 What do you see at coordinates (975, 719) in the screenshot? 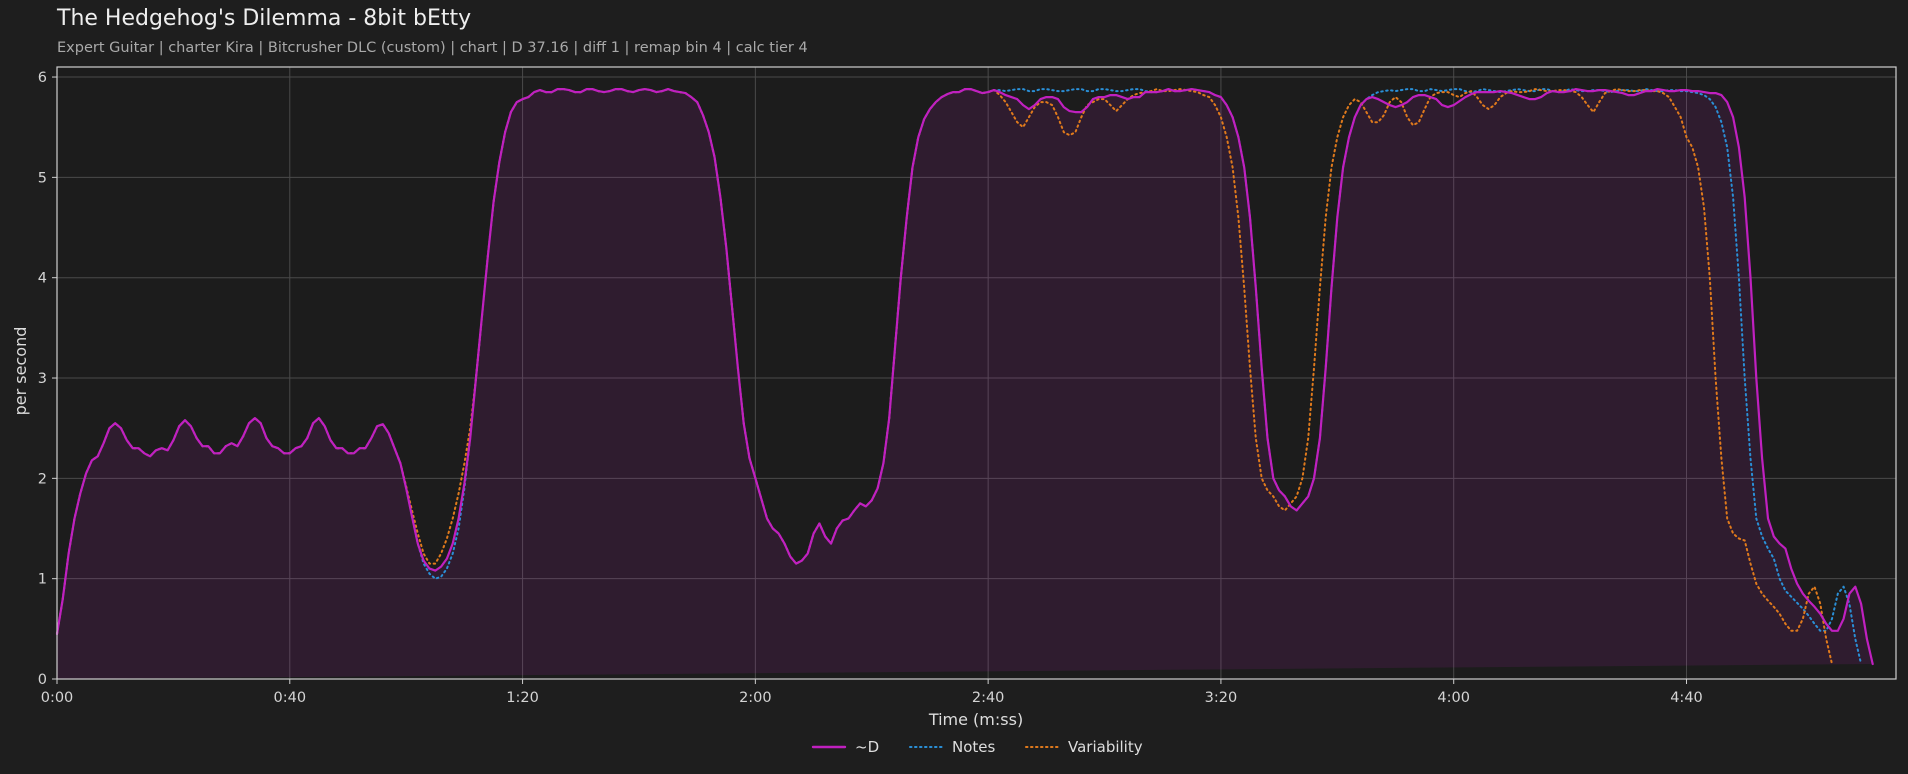
I see `x-axis-label: Time (m:ss)` at bounding box center [975, 719].